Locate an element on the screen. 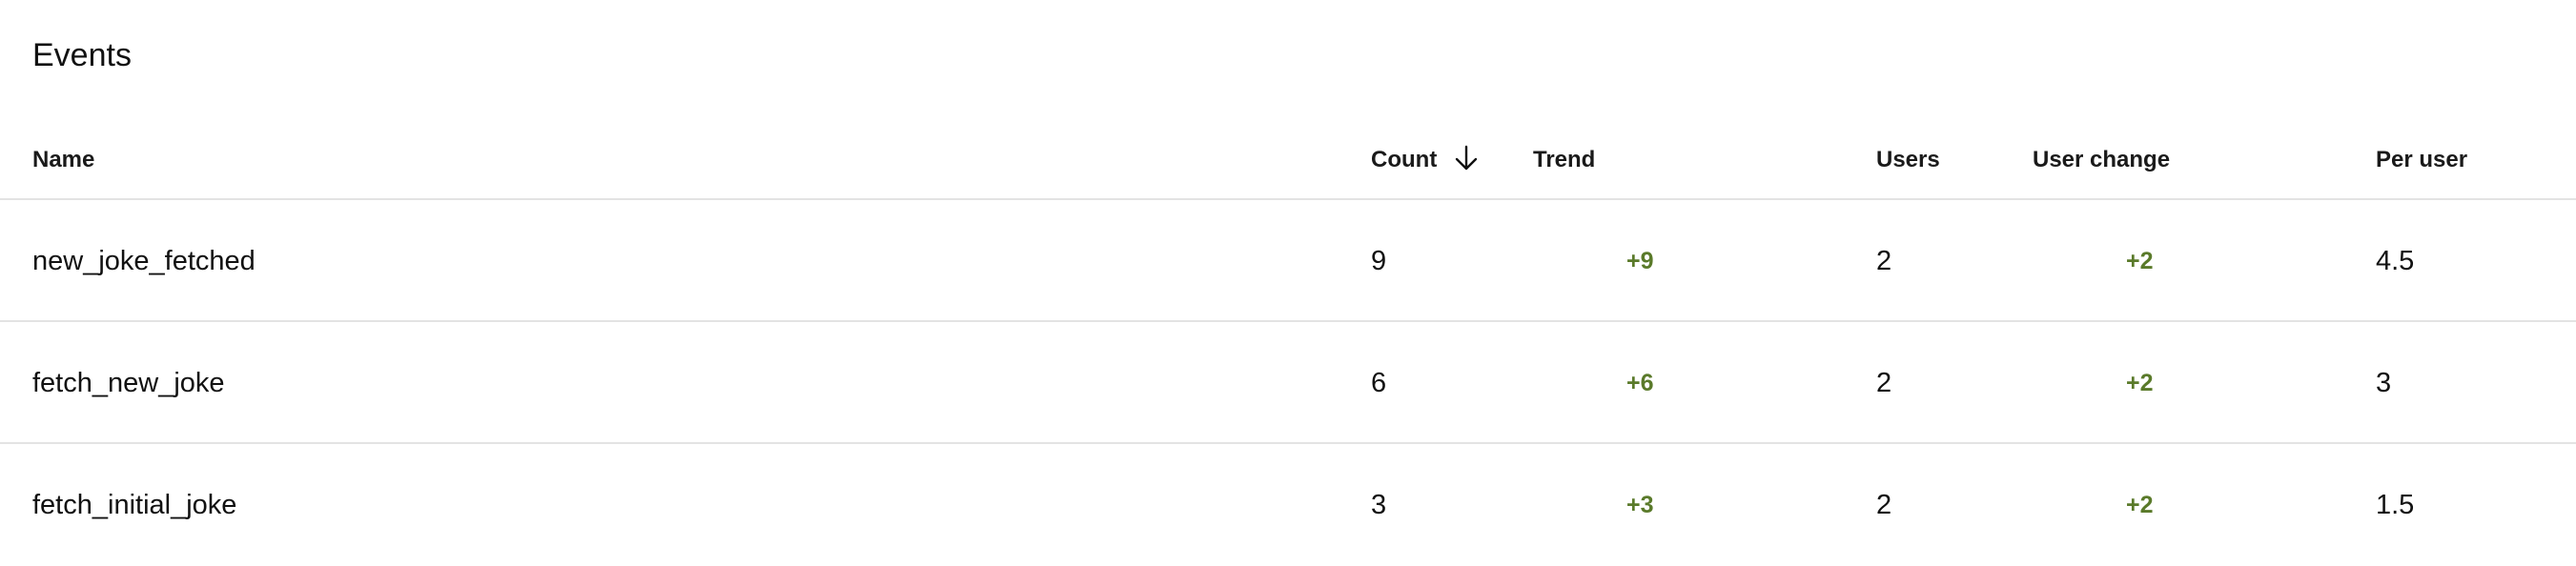 The height and width of the screenshot is (566, 2576). event-name: fetch_initial_joke is located at coordinates (134, 505).